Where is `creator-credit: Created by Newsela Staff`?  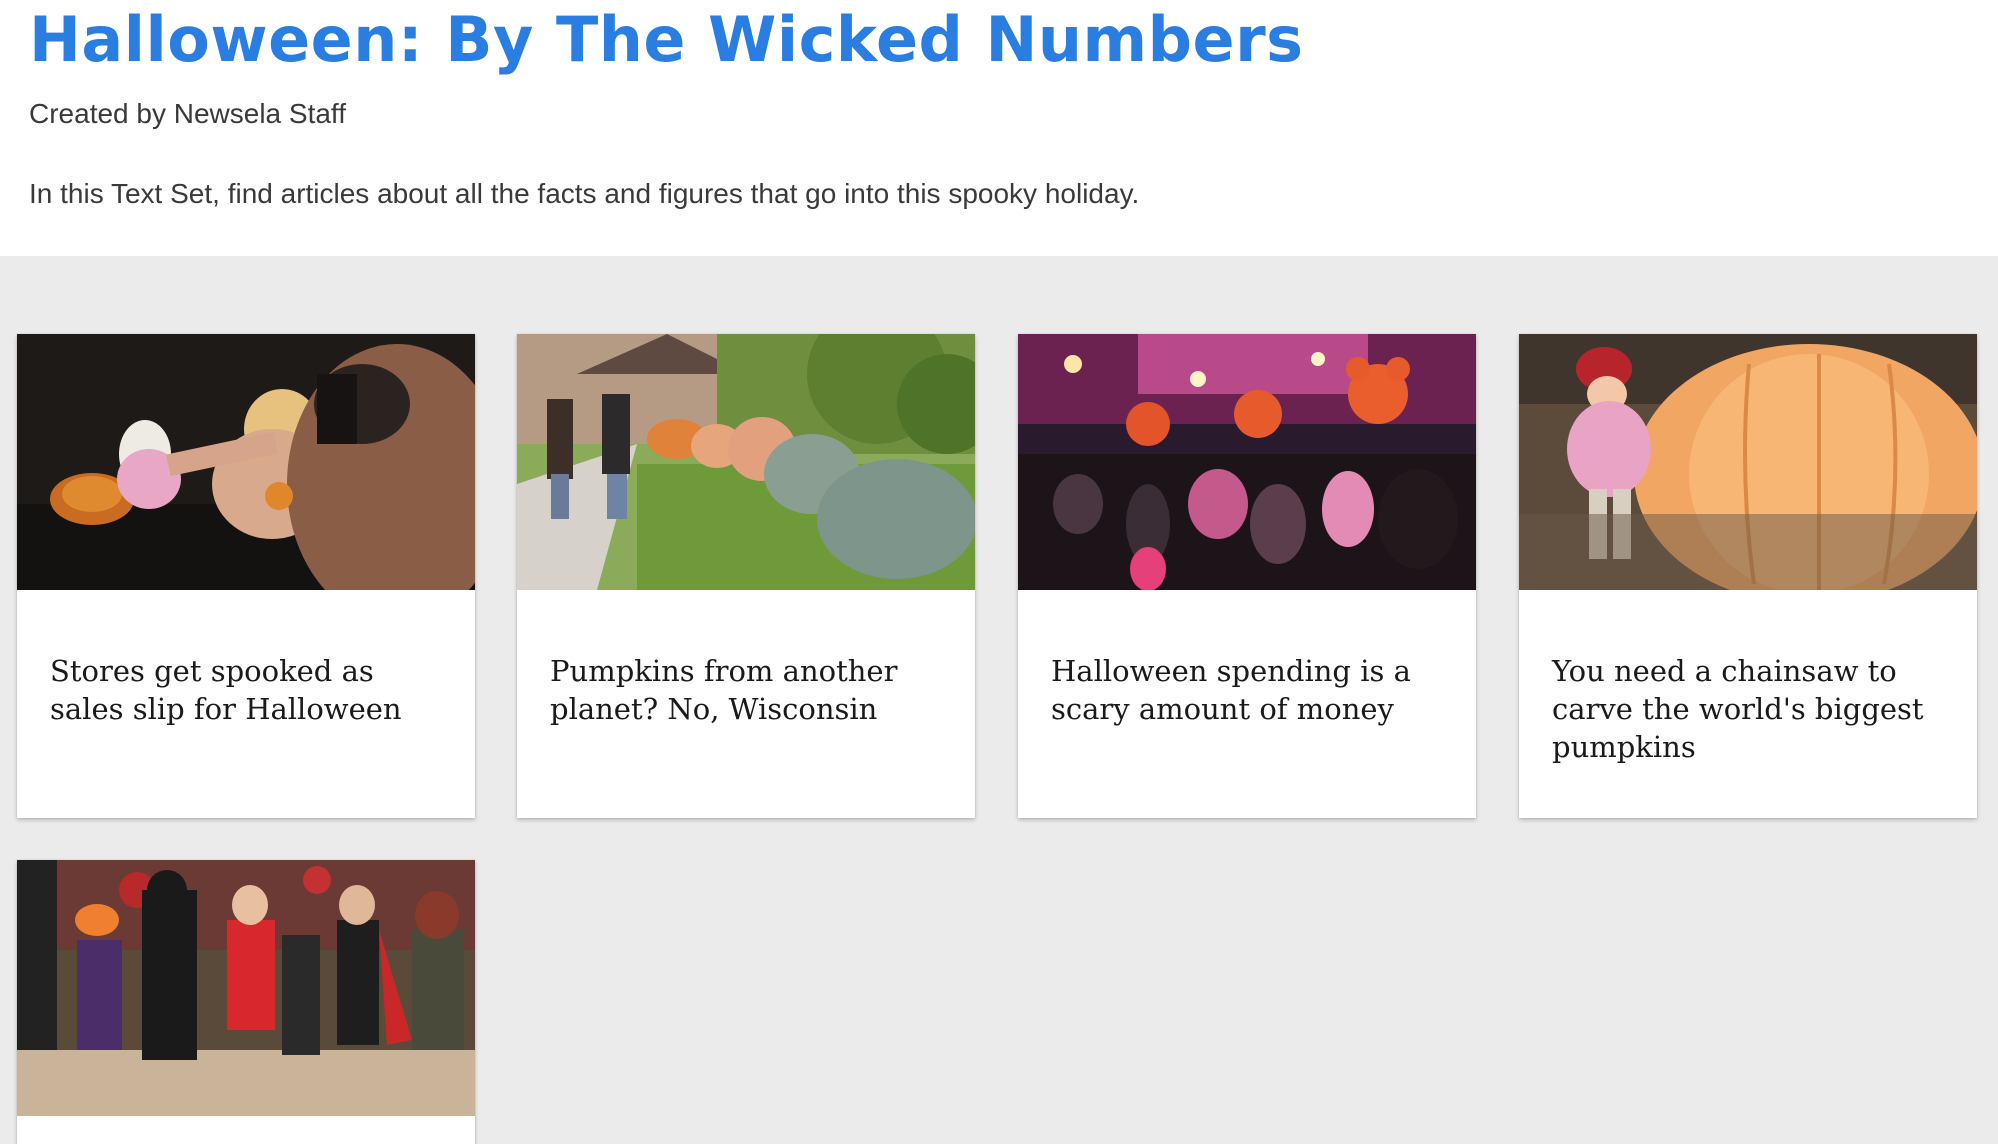 creator-credit: Created by Newsela Staff is located at coordinates (187, 113).